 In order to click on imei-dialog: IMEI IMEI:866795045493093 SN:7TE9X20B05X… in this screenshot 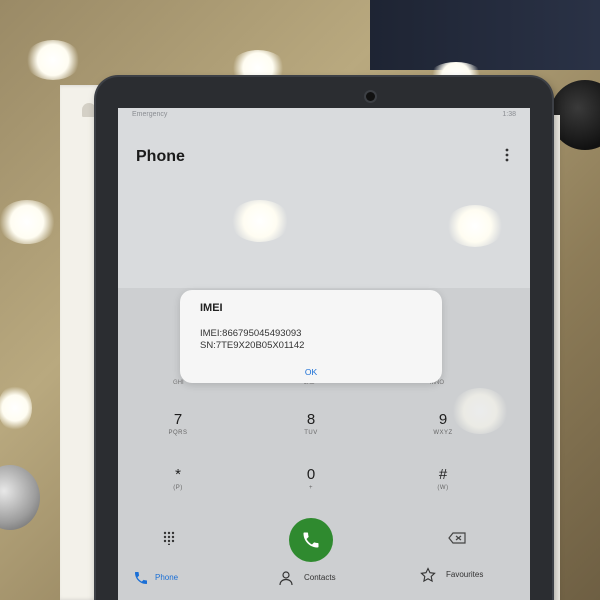, I will do `click(311, 336)`.